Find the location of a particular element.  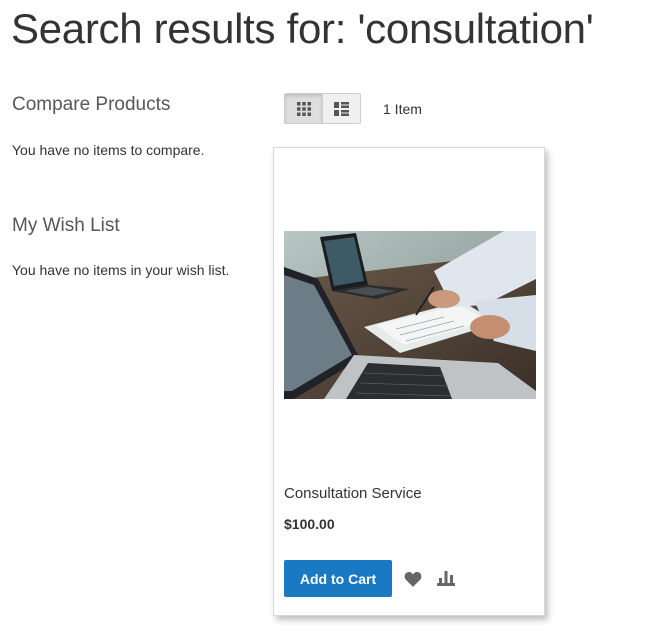

product-price: $100.00 is located at coordinates (309, 524).